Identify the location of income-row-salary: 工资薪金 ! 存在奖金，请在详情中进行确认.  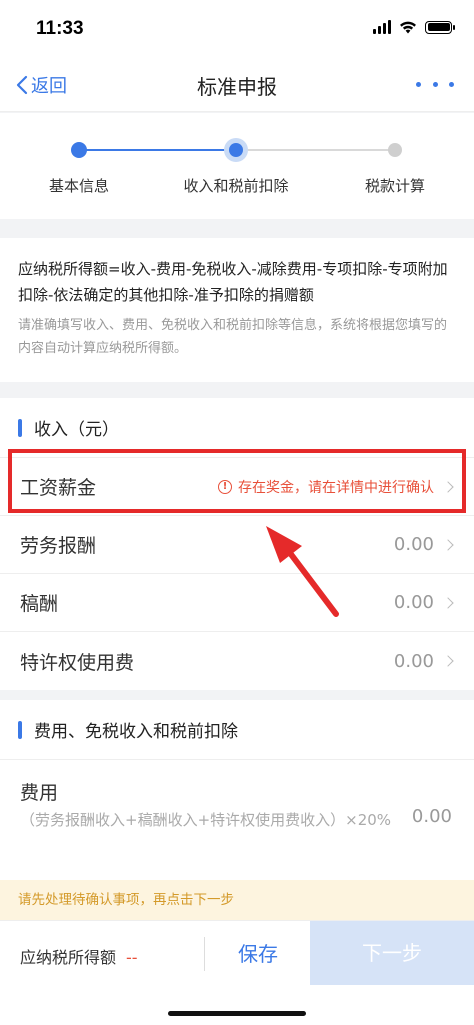
(237, 487).